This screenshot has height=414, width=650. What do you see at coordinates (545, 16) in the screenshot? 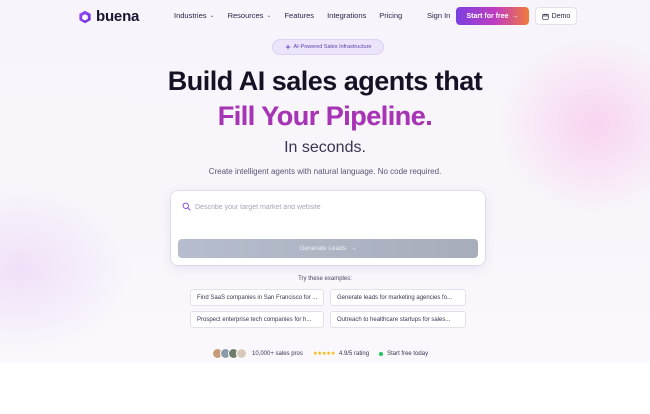
I see `calendar-icon` at bounding box center [545, 16].